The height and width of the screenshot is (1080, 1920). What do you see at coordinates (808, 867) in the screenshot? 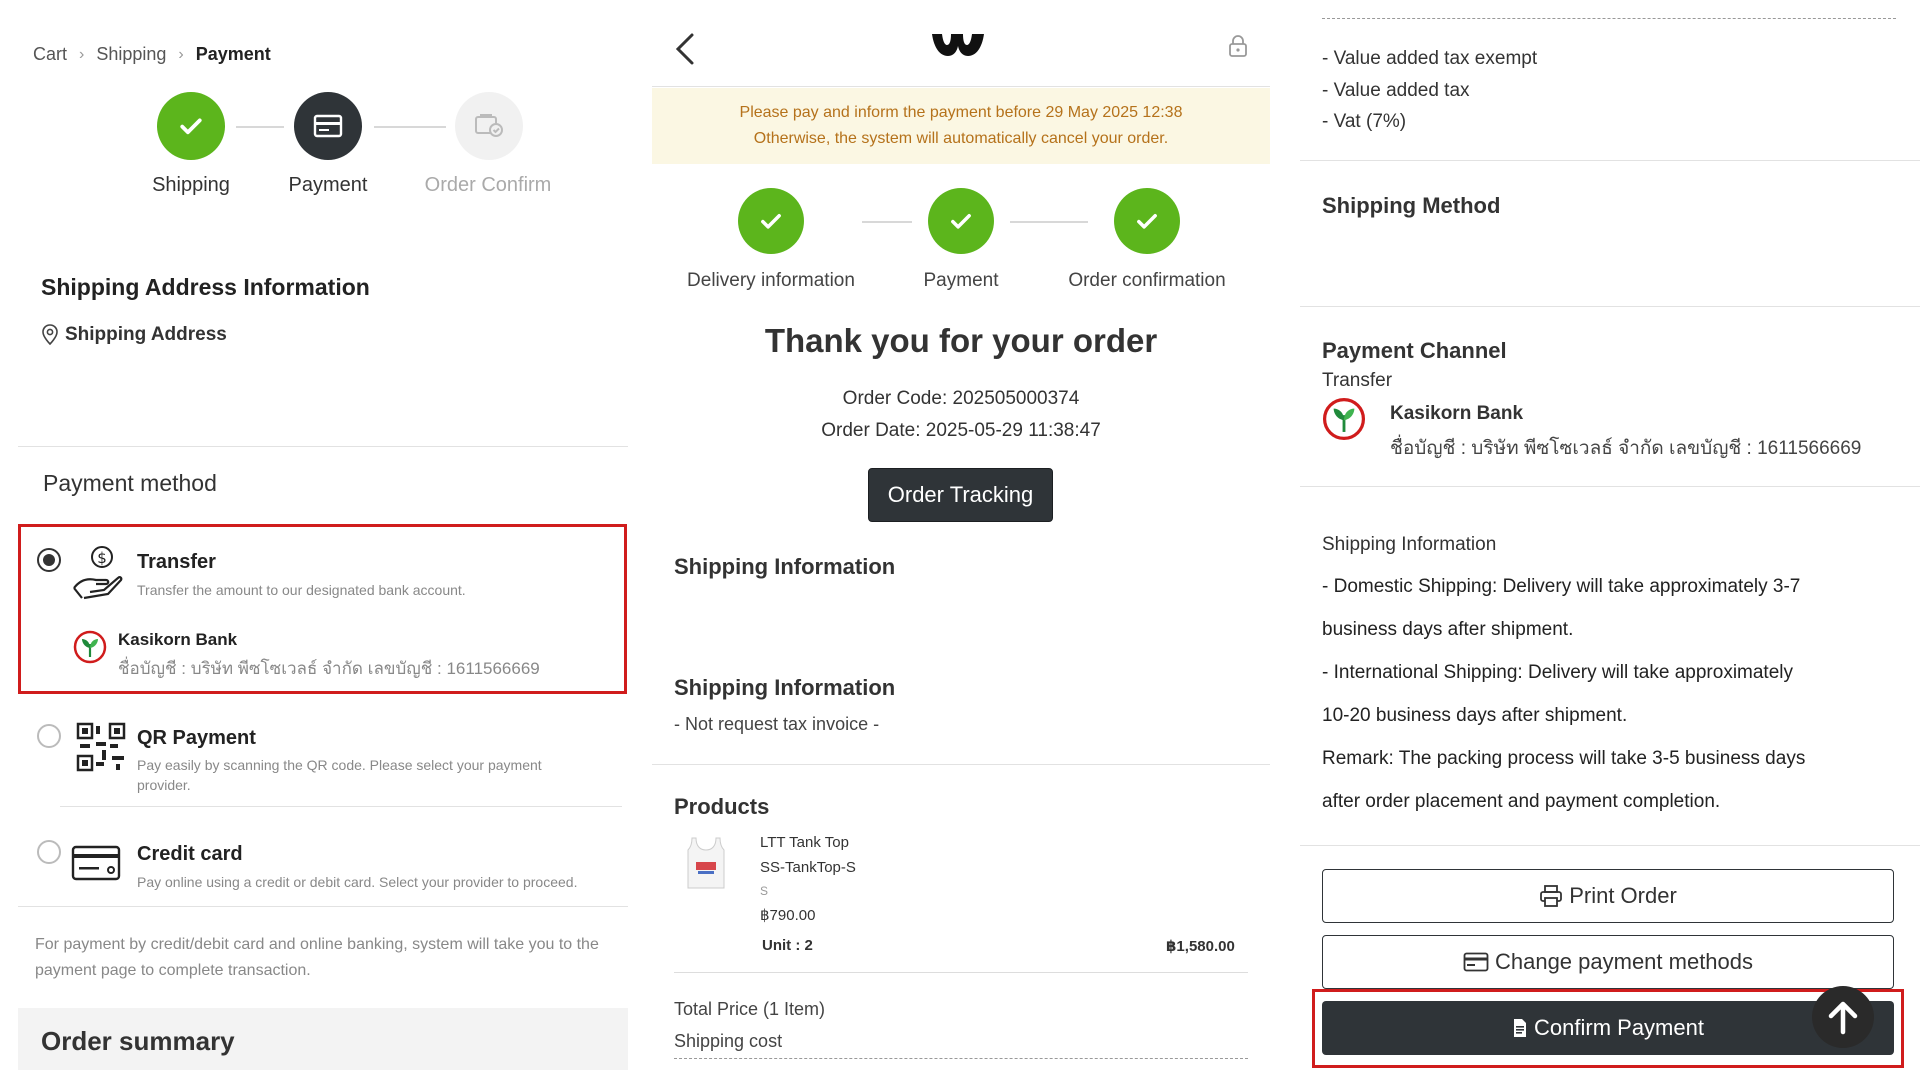
I see `product-sku: SS-TankTop-S` at bounding box center [808, 867].